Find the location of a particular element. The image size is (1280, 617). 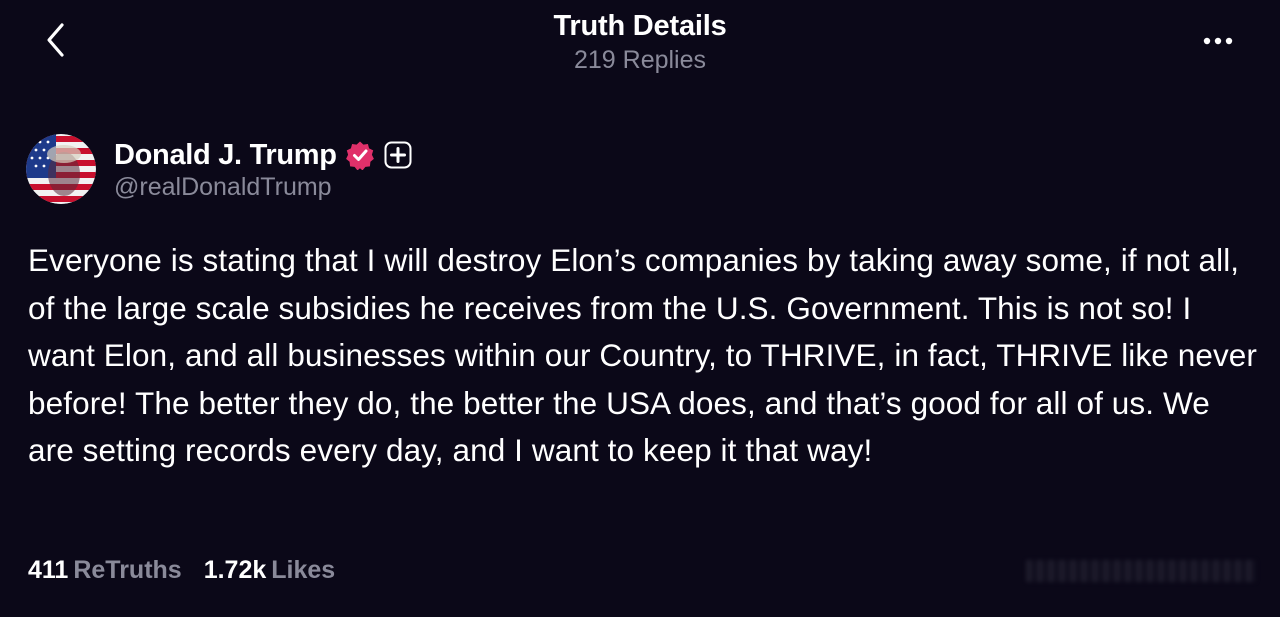

author-info: Donald J. Trump @realDonaldTrump is located at coordinates (263, 169).